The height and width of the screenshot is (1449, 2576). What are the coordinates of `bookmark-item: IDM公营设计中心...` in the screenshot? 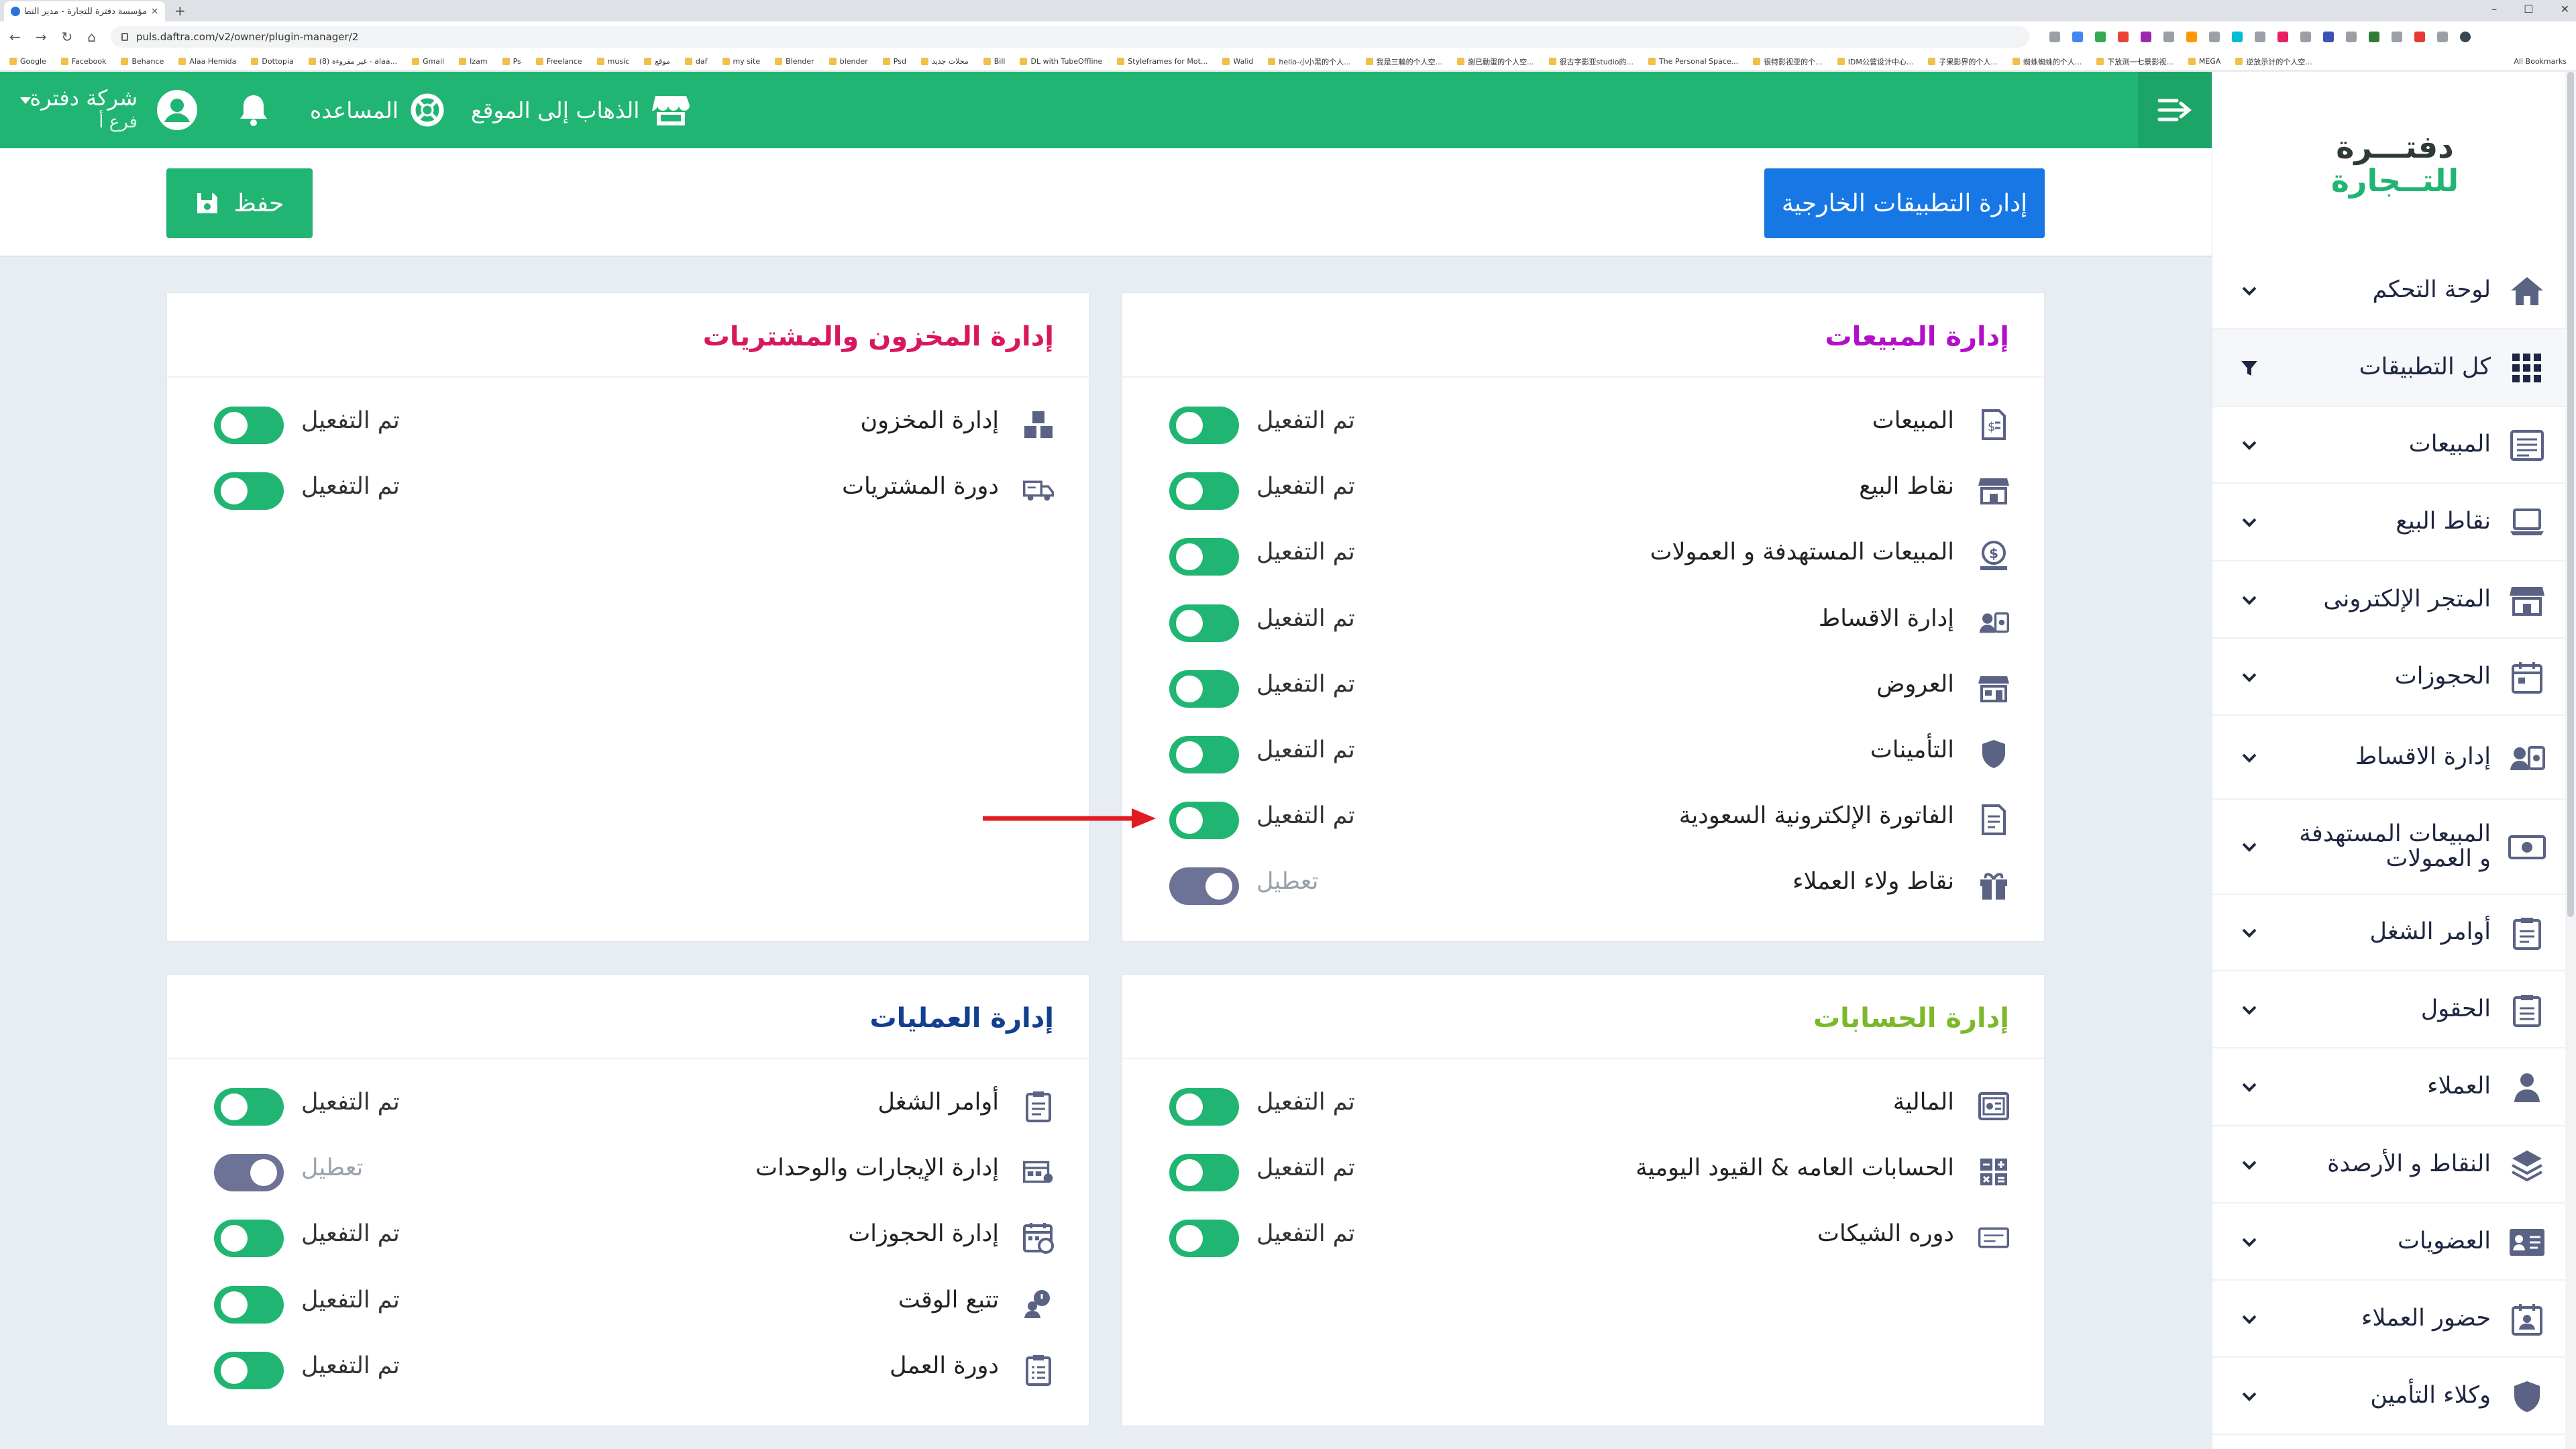 It's located at (1875, 61).